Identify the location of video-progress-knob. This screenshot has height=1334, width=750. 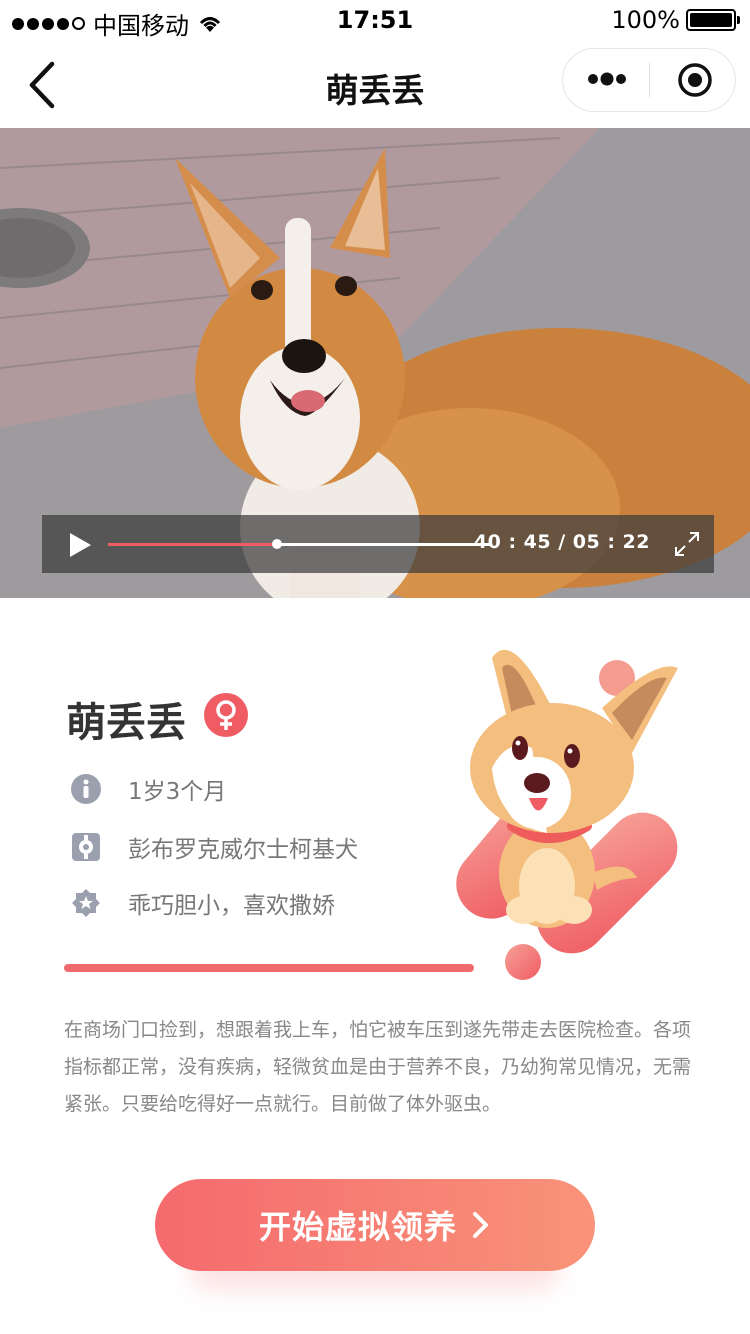
(276, 544).